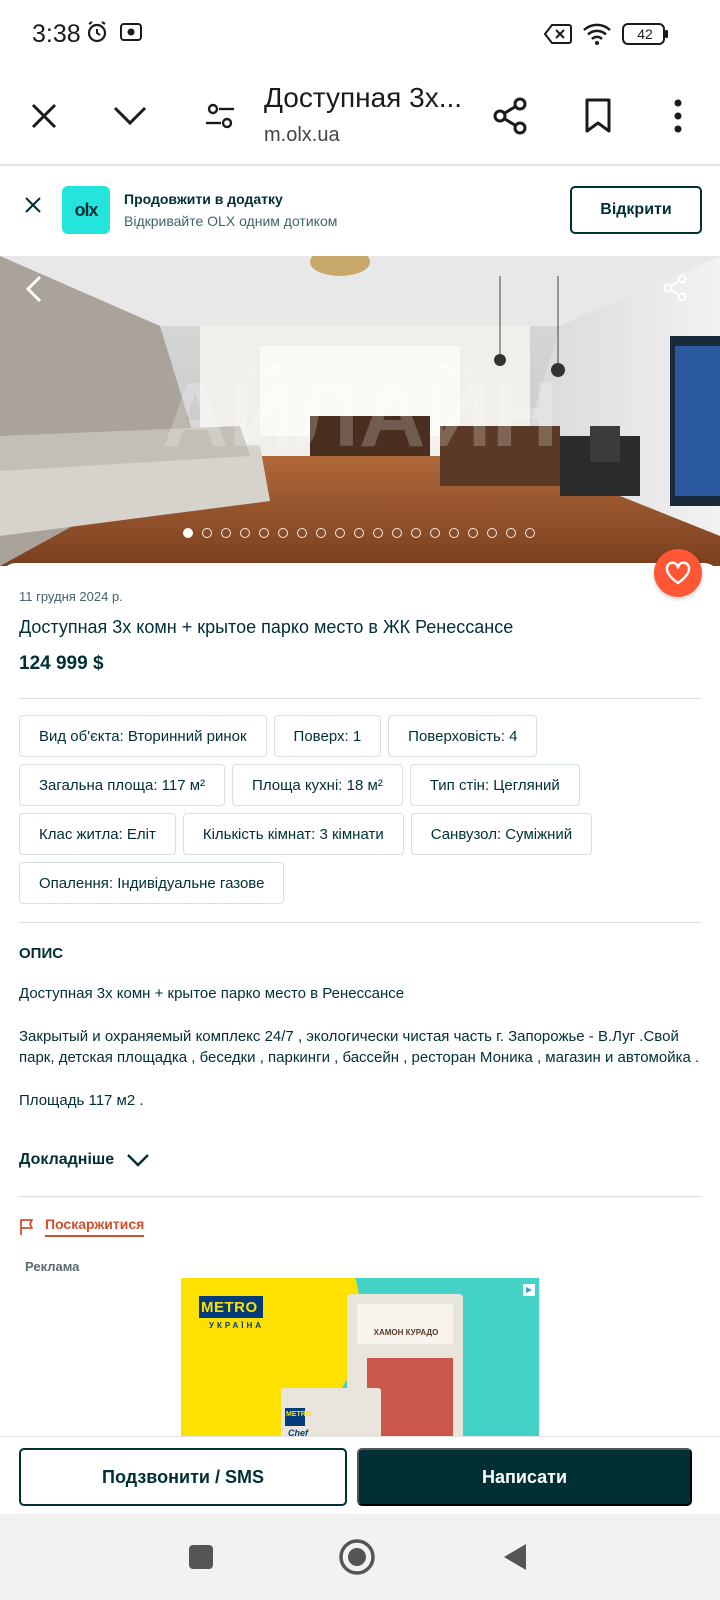 The height and width of the screenshot is (1600, 720). I want to click on ad-brand-2: METRO, so click(299, 1414).